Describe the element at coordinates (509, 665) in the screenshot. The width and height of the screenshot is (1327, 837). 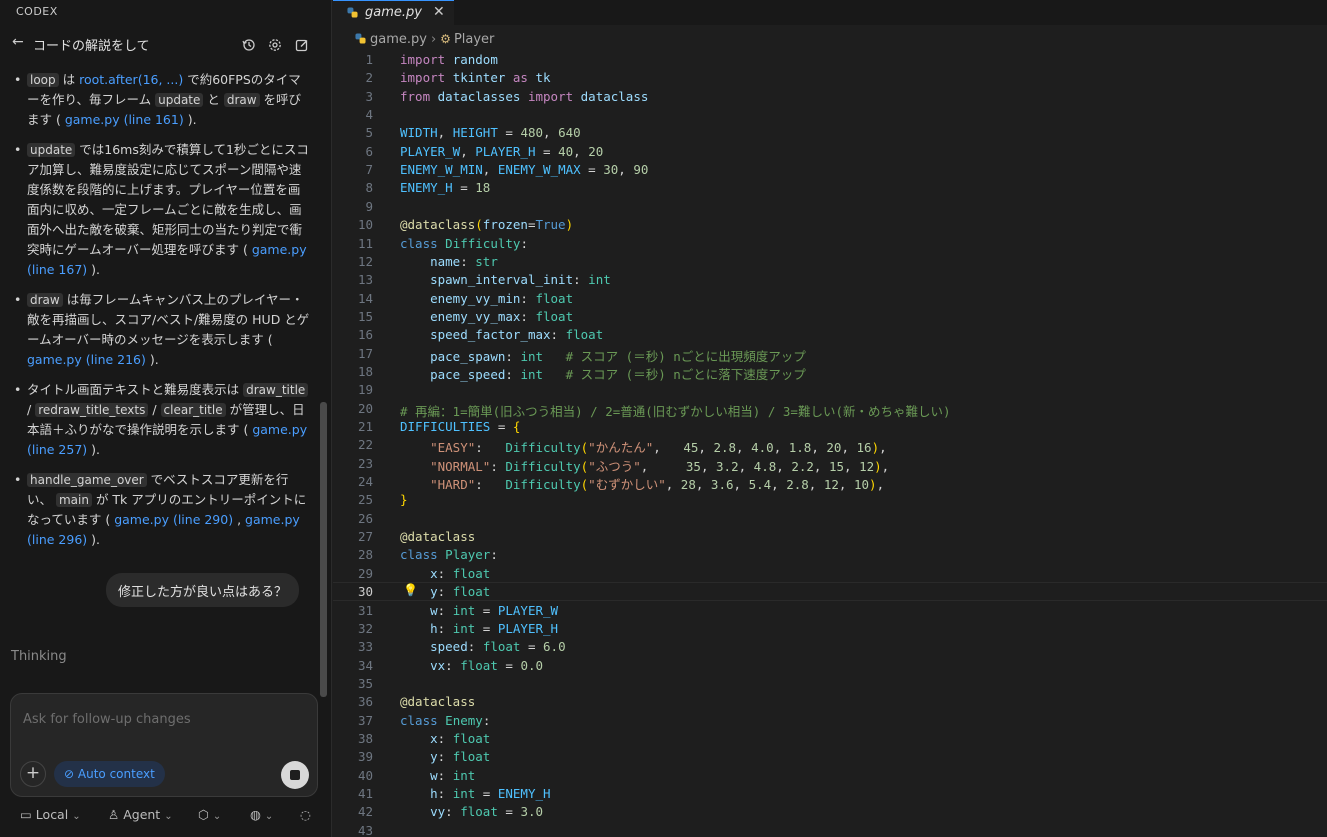
I see `code-token: =` at that location.